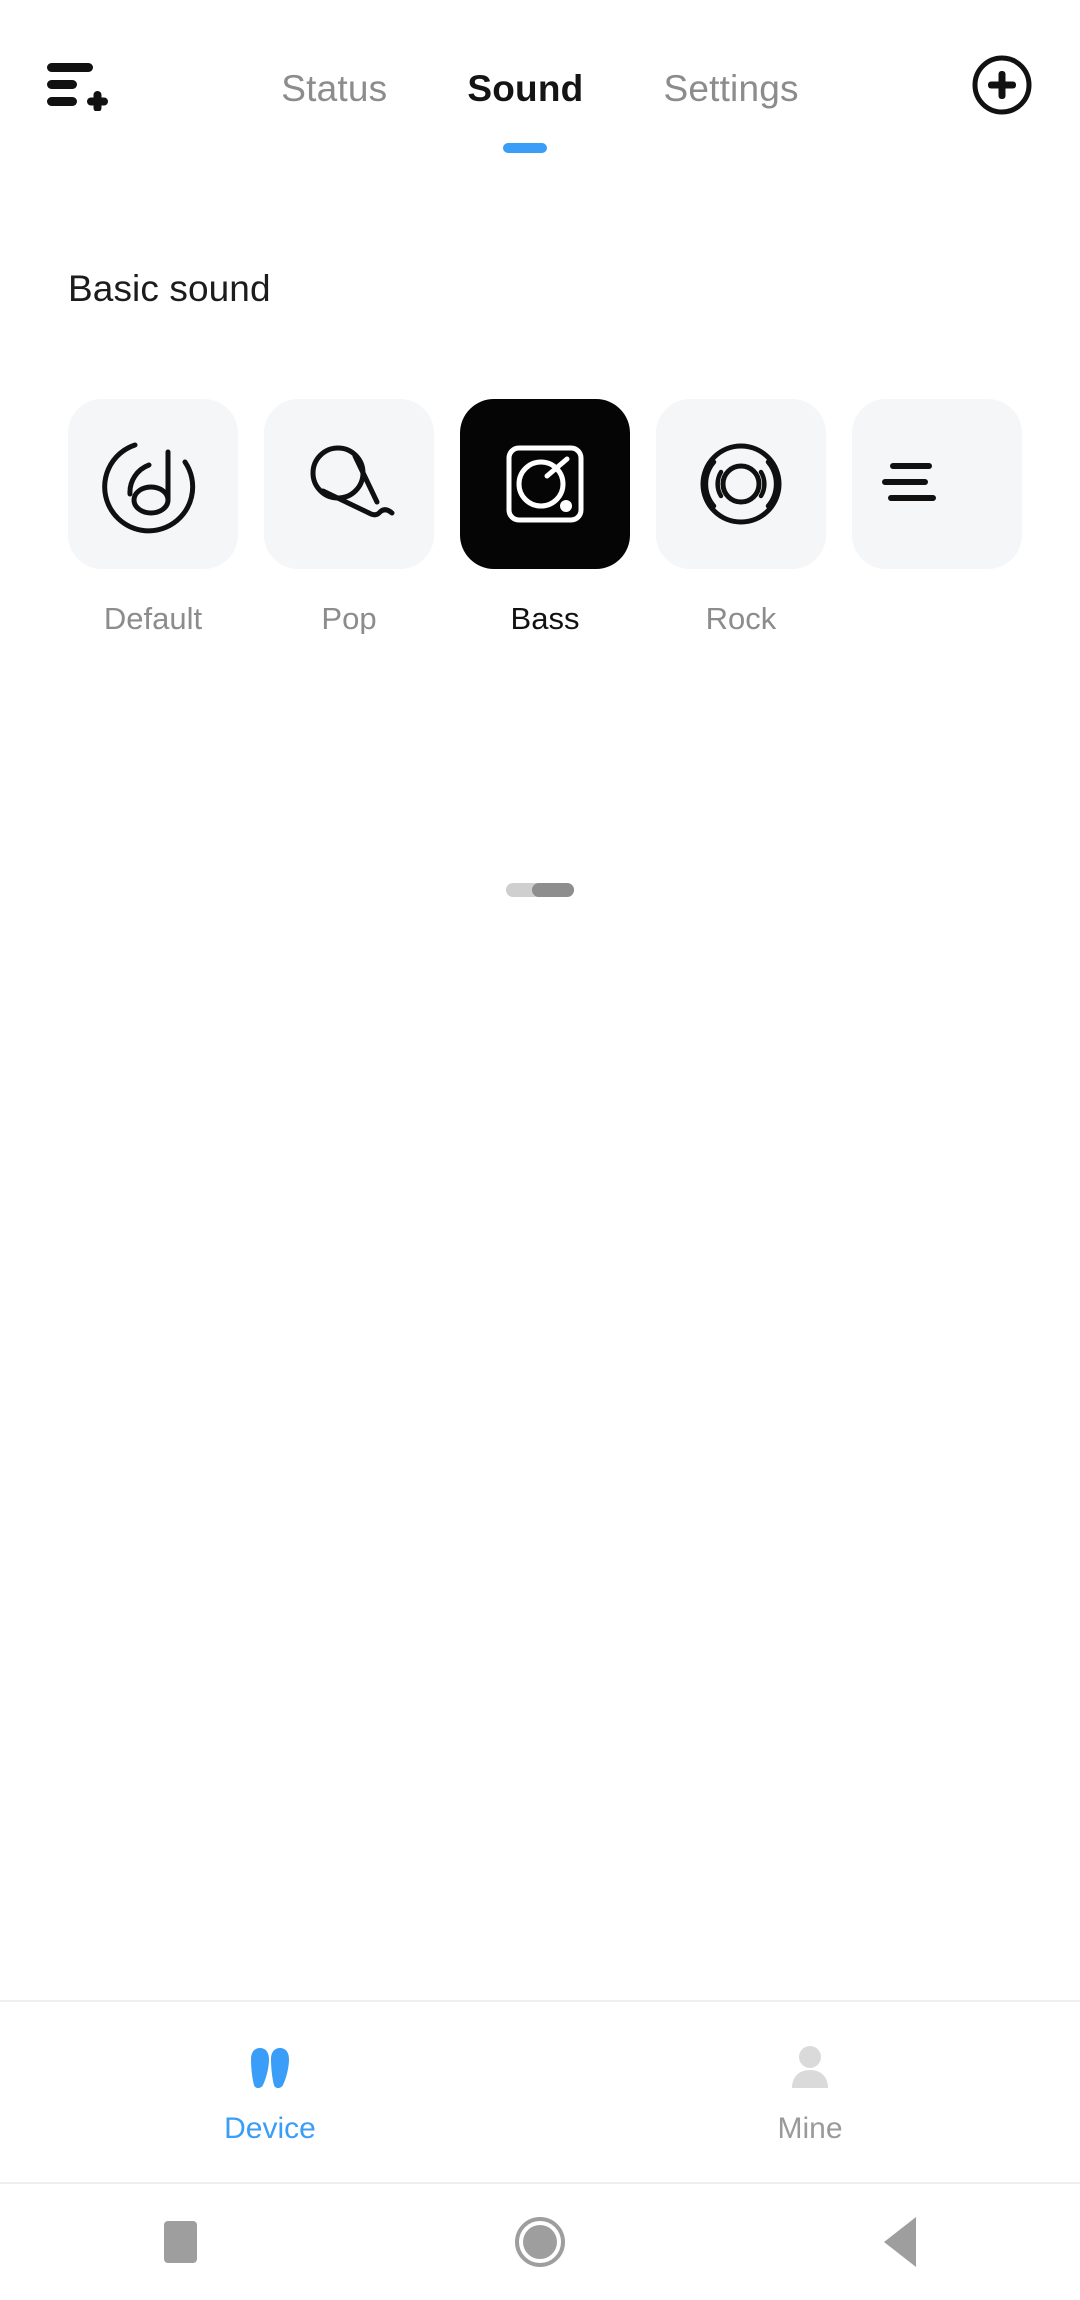 This screenshot has width=1080, height=2300. What do you see at coordinates (545, 617) in the screenshot?
I see `preset-bass-label: Bass` at bounding box center [545, 617].